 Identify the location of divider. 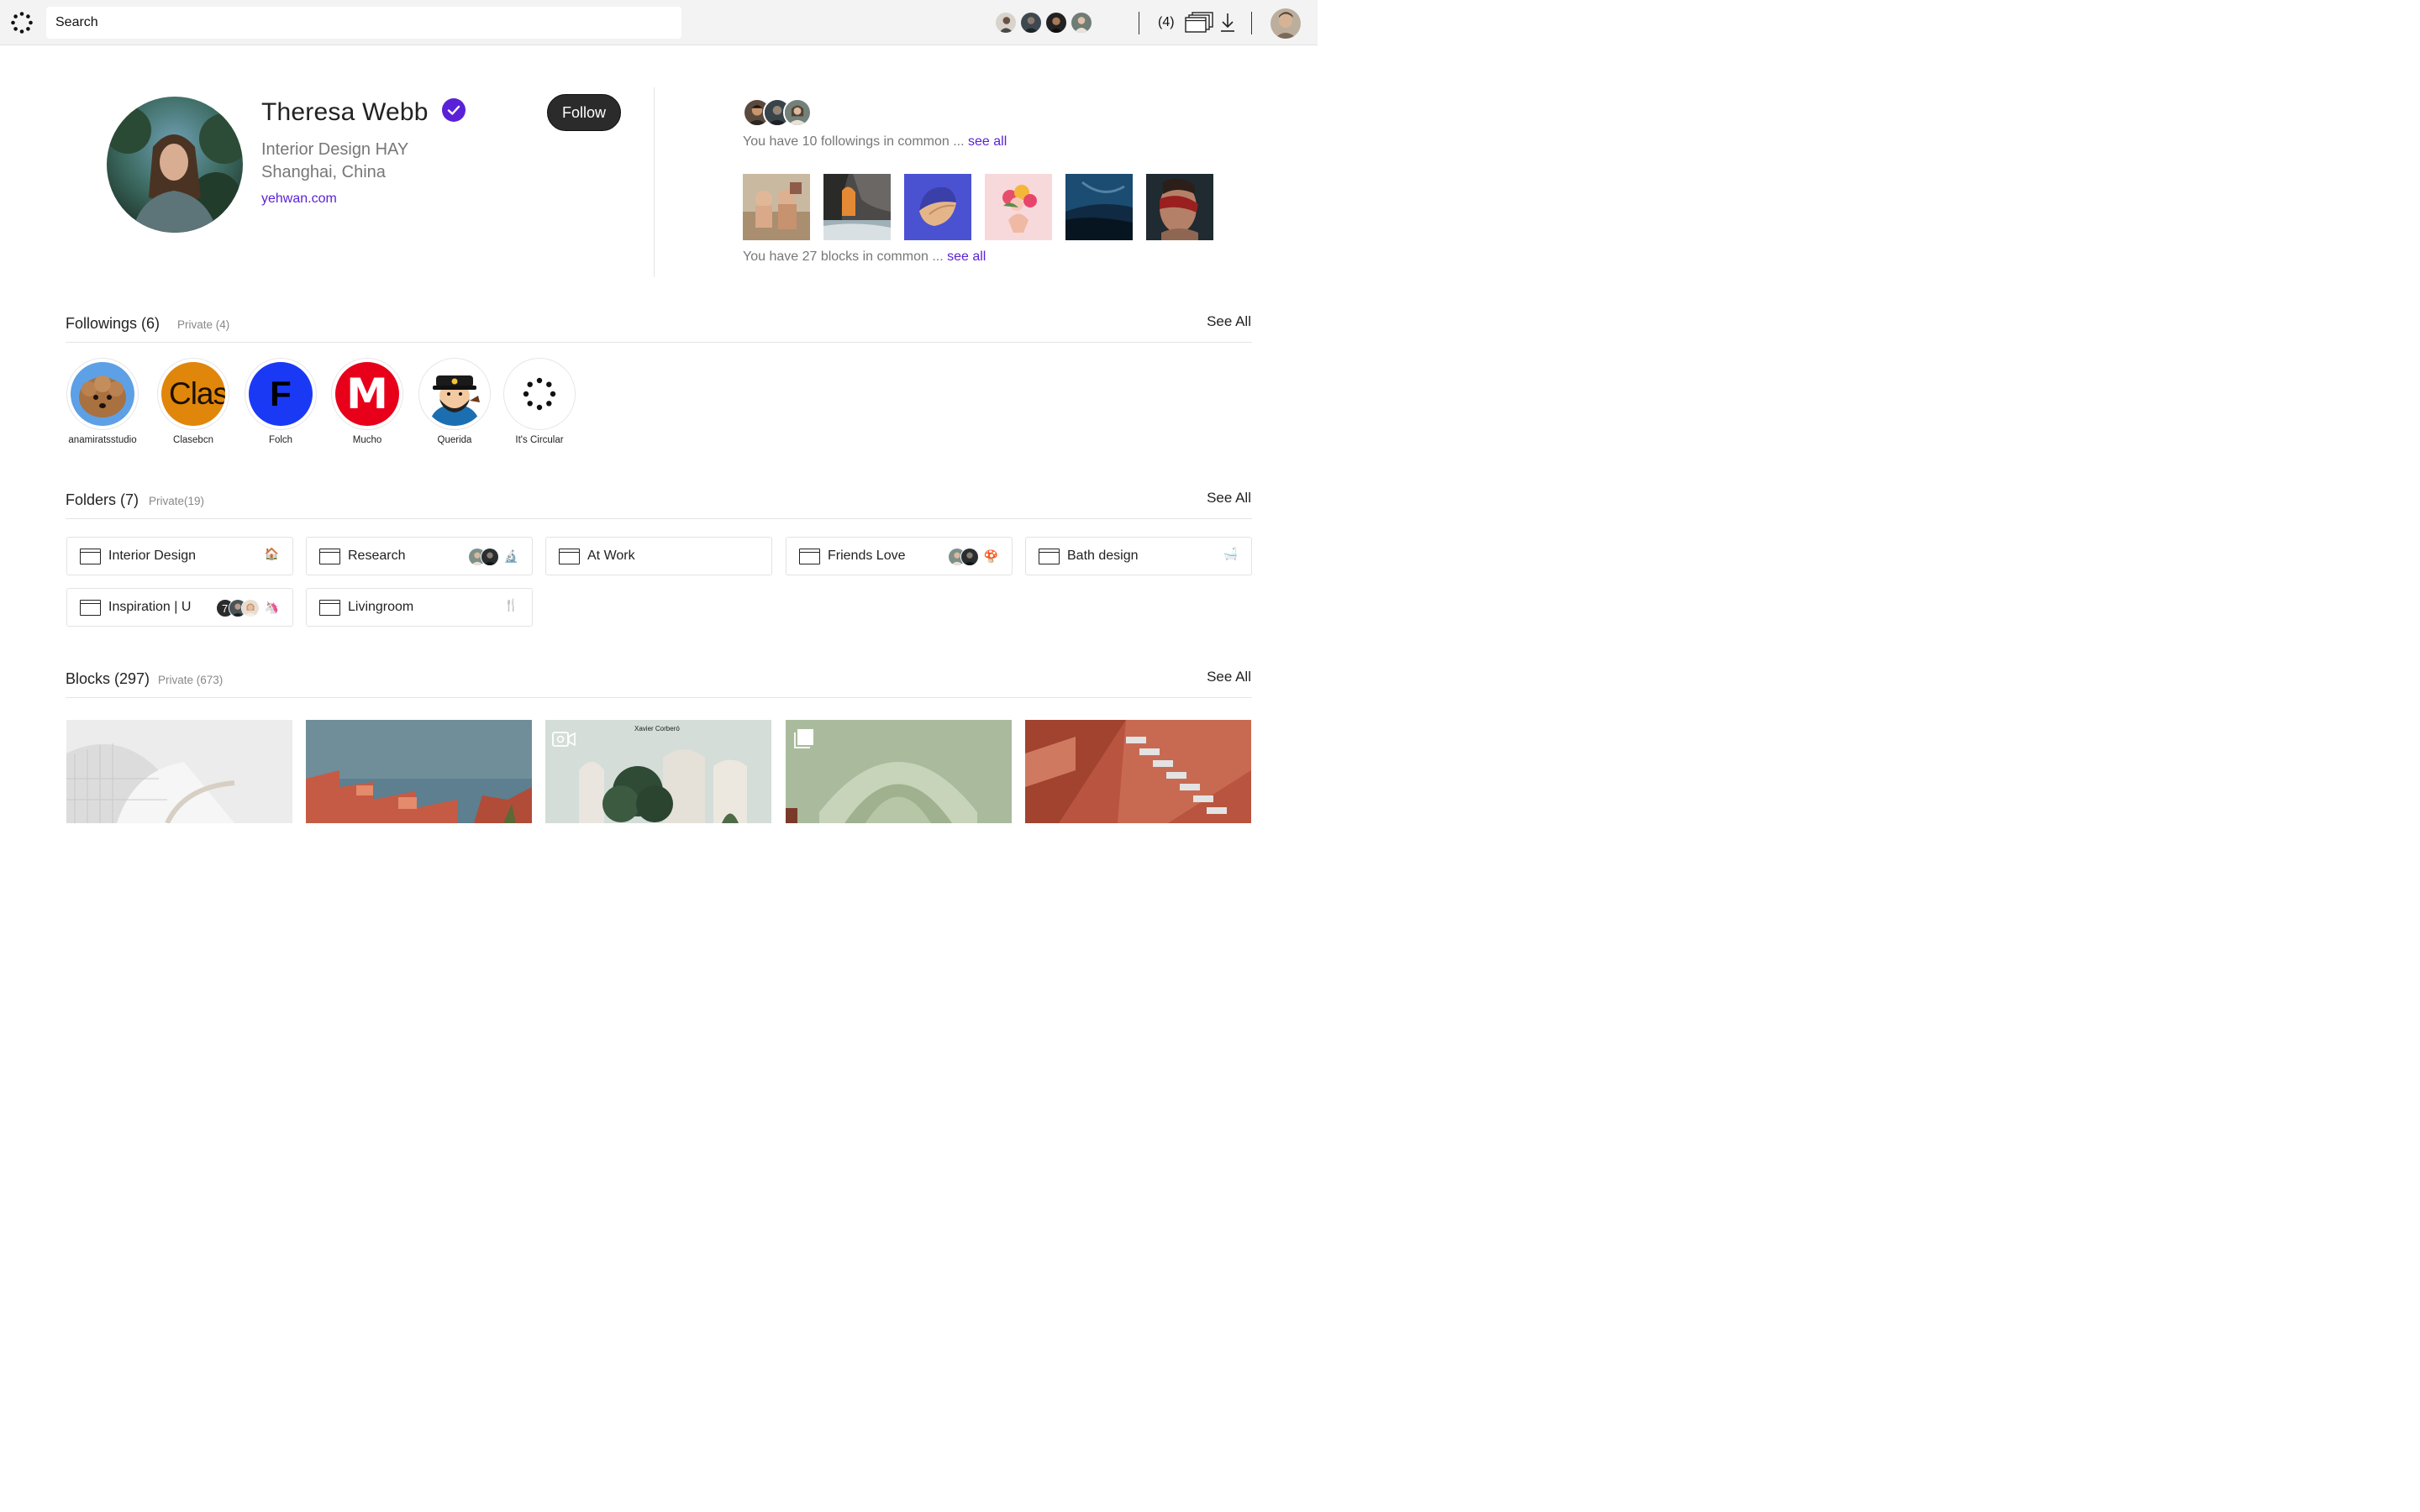
(1252, 23).